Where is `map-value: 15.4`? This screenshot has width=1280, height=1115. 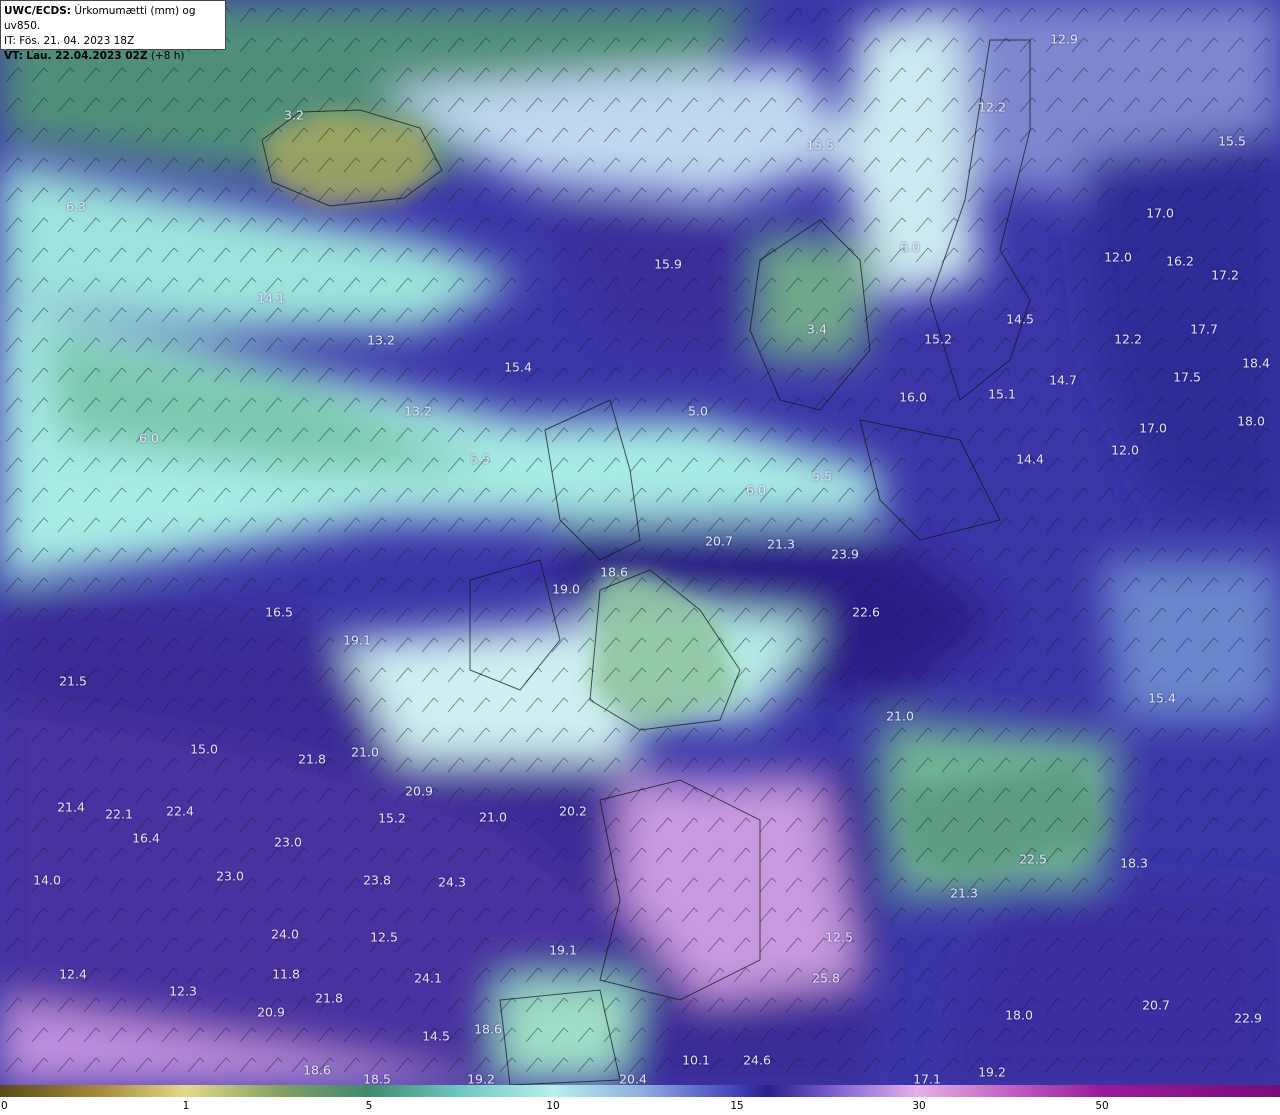 map-value: 15.4 is located at coordinates (518, 367).